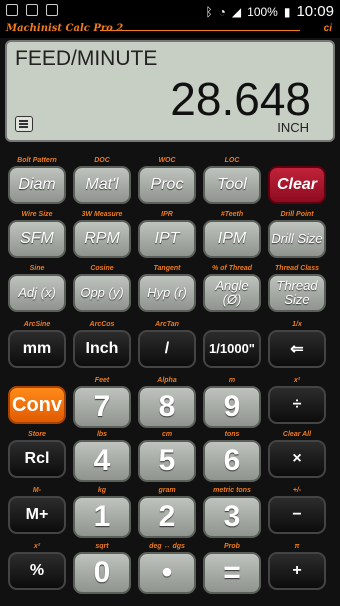 The width and height of the screenshot is (340, 606). I want to click on key-sublabel-minus: +/-, so click(297, 490).